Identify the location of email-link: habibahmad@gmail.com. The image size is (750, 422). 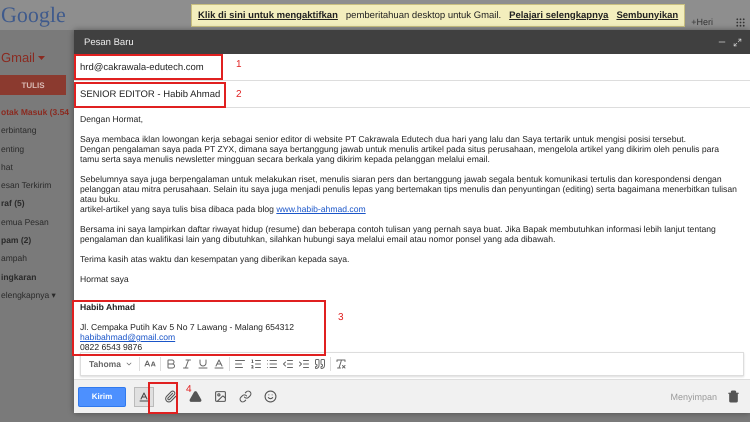
(128, 337).